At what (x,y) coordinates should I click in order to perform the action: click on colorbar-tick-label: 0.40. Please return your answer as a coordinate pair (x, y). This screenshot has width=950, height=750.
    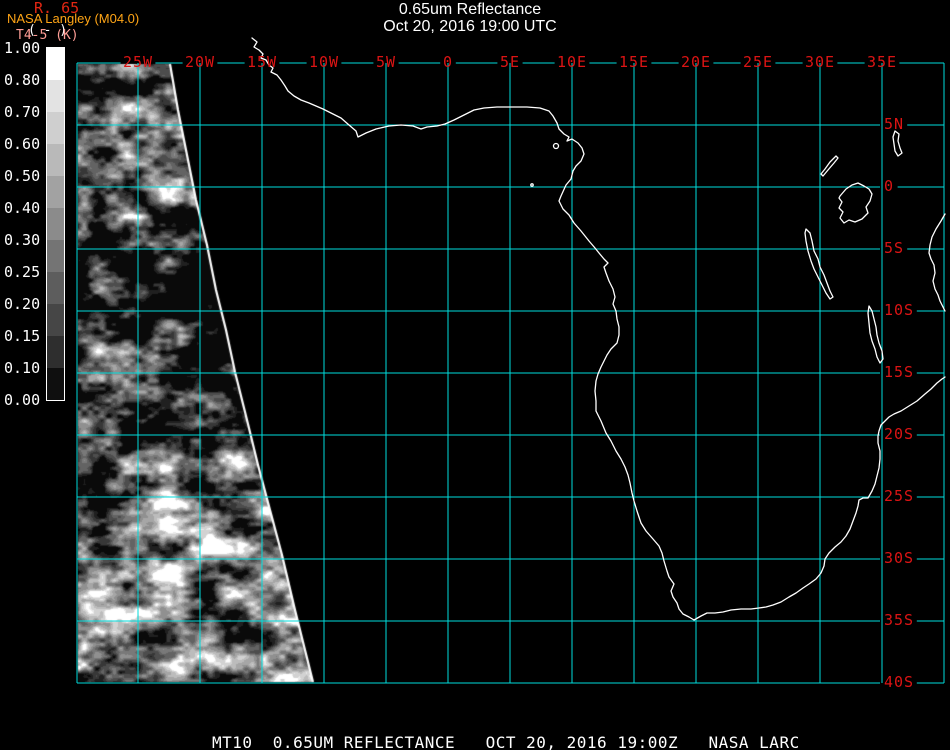
    Looking at the image, I should click on (22, 208).